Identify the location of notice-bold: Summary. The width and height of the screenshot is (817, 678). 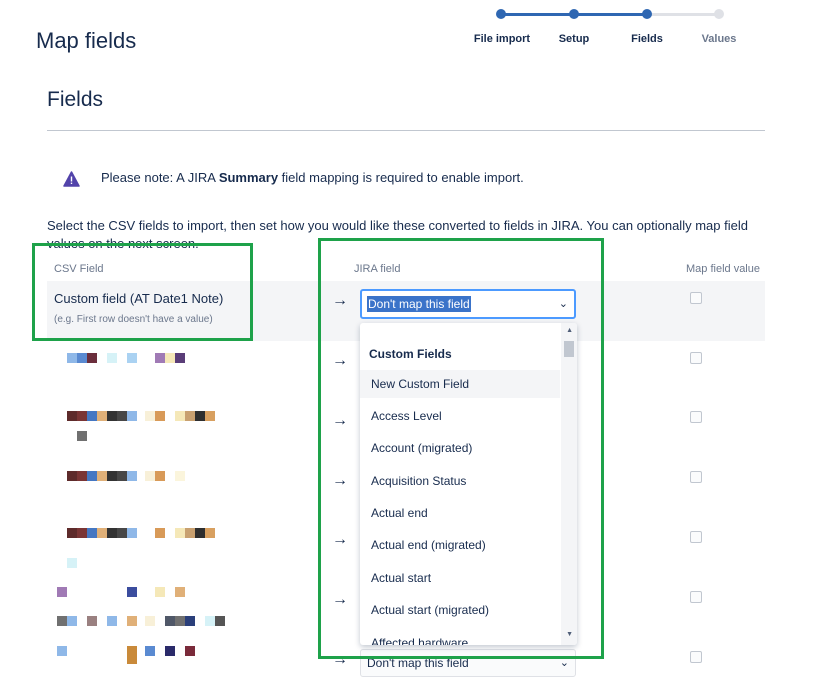
(248, 177).